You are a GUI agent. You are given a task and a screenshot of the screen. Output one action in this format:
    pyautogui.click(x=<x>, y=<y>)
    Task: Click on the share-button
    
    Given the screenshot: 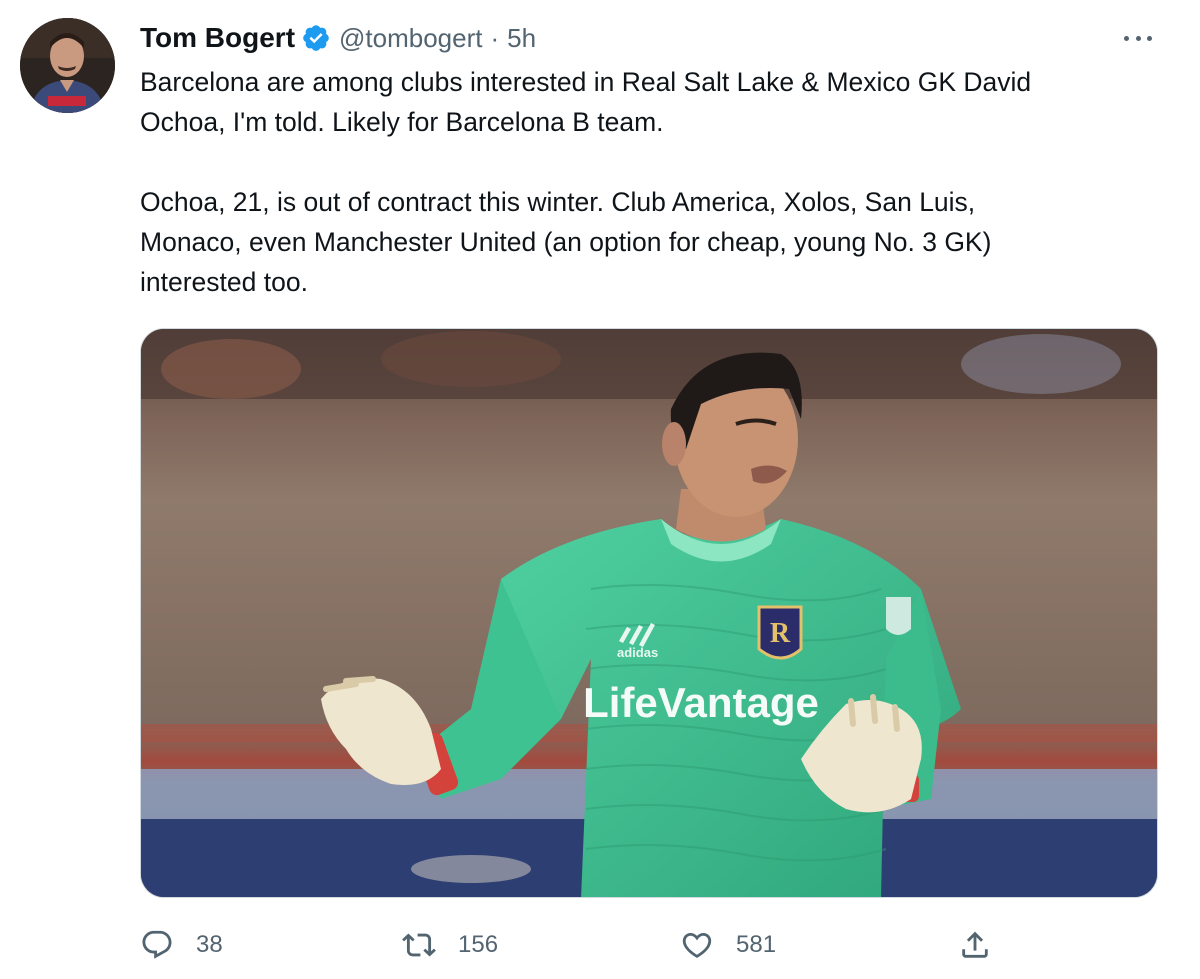 What is the action you would take?
    pyautogui.click(x=975, y=945)
    